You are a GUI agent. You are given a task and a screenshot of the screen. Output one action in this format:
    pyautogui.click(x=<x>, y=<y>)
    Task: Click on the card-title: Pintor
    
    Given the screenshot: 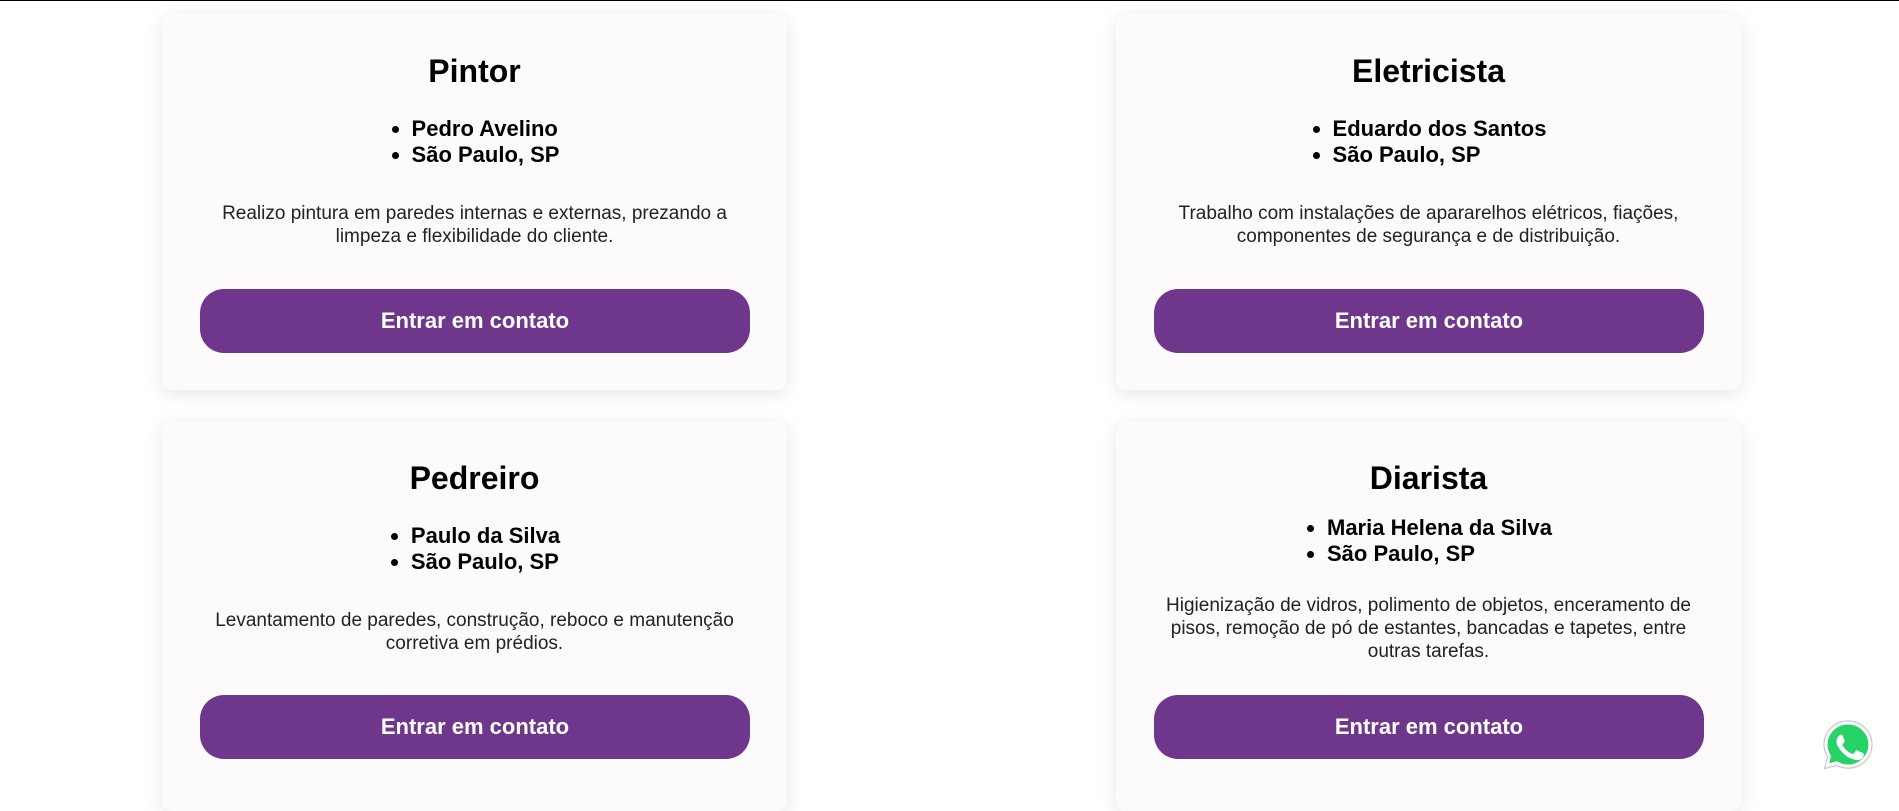 What is the action you would take?
    pyautogui.click(x=474, y=71)
    